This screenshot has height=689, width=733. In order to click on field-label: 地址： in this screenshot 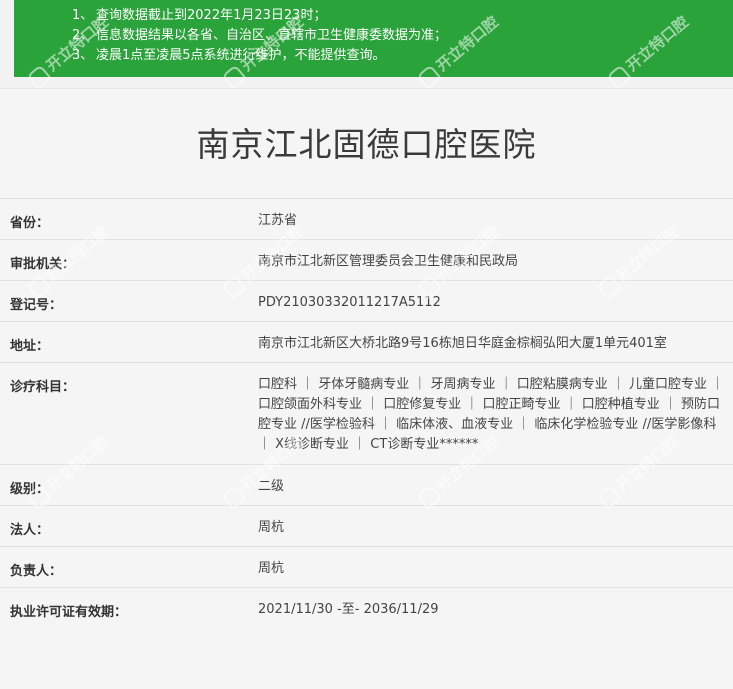, I will do `click(30, 346)`.